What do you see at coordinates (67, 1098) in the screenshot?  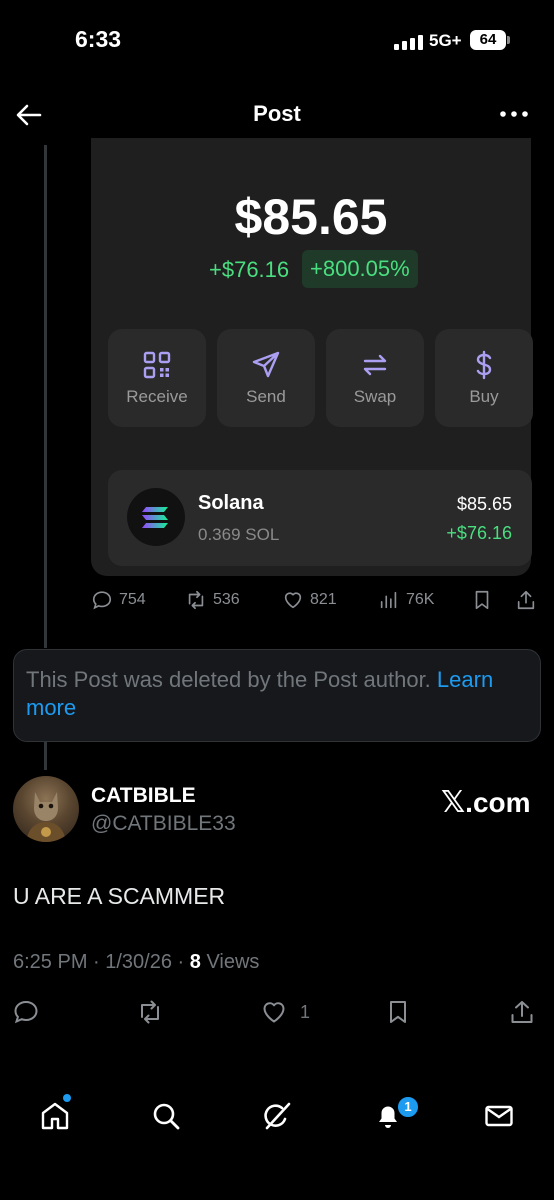 I see `home-unread-dot` at bounding box center [67, 1098].